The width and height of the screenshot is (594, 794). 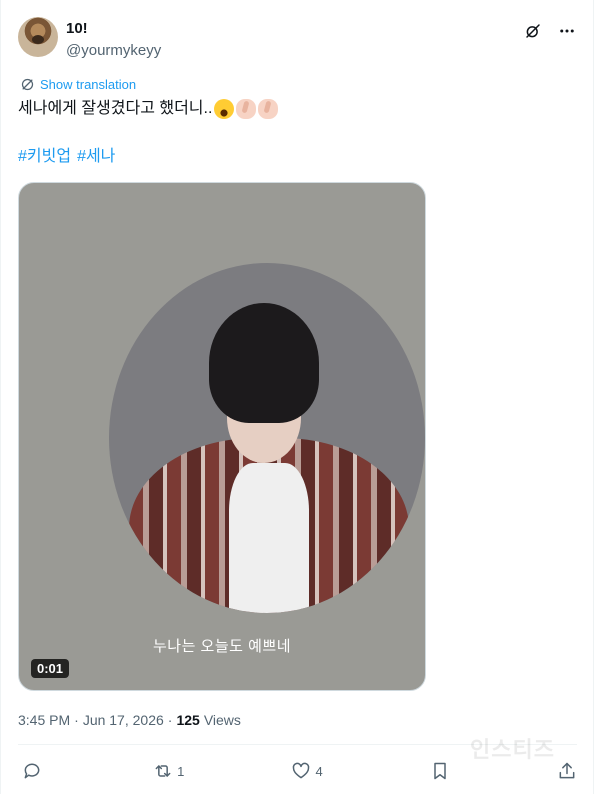 I want to click on tweet-meta: 3:45 PM · Jun 17, 2026 · 125 Views, so click(x=129, y=720).